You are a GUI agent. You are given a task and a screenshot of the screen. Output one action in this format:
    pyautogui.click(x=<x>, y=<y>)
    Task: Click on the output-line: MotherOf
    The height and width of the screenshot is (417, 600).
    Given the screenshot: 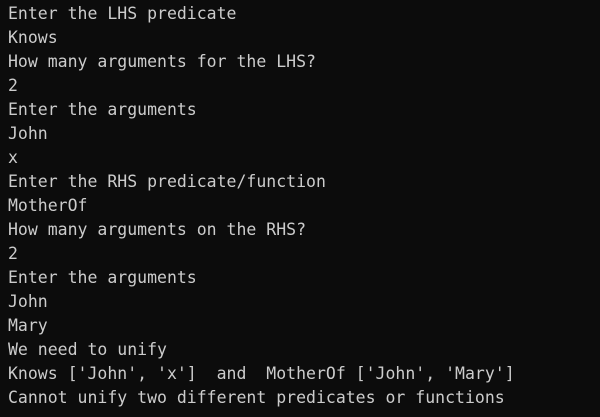 What is the action you would take?
    pyautogui.click(x=48, y=205)
    